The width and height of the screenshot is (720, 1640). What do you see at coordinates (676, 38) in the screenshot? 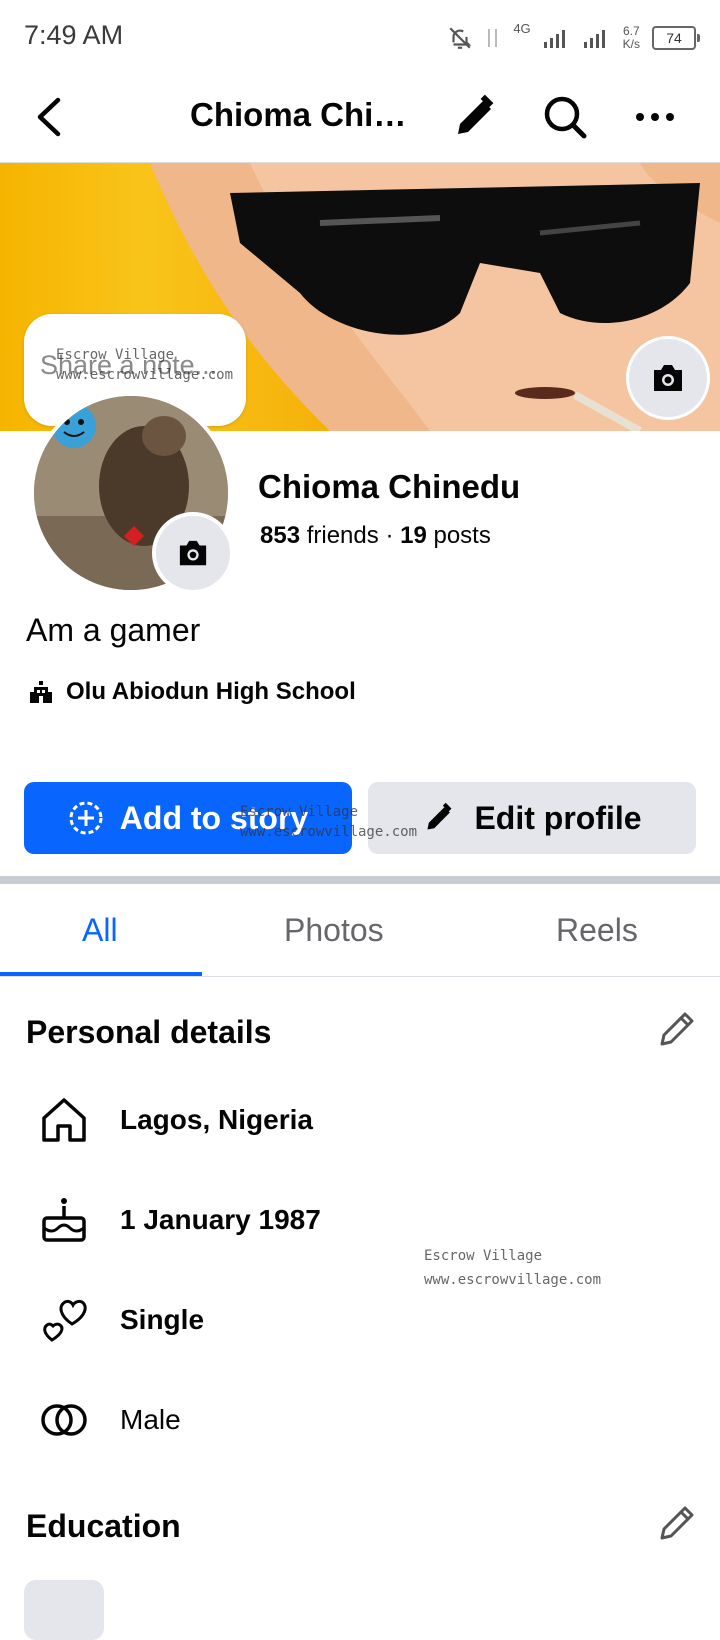
I see `battery-indicator: 74` at bounding box center [676, 38].